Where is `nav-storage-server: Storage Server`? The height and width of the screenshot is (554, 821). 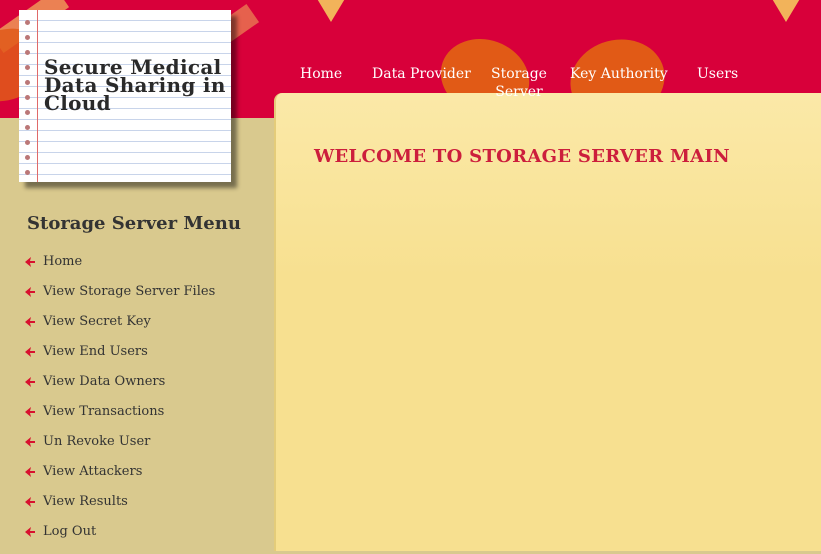 nav-storage-server: Storage Server is located at coordinates (519, 83).